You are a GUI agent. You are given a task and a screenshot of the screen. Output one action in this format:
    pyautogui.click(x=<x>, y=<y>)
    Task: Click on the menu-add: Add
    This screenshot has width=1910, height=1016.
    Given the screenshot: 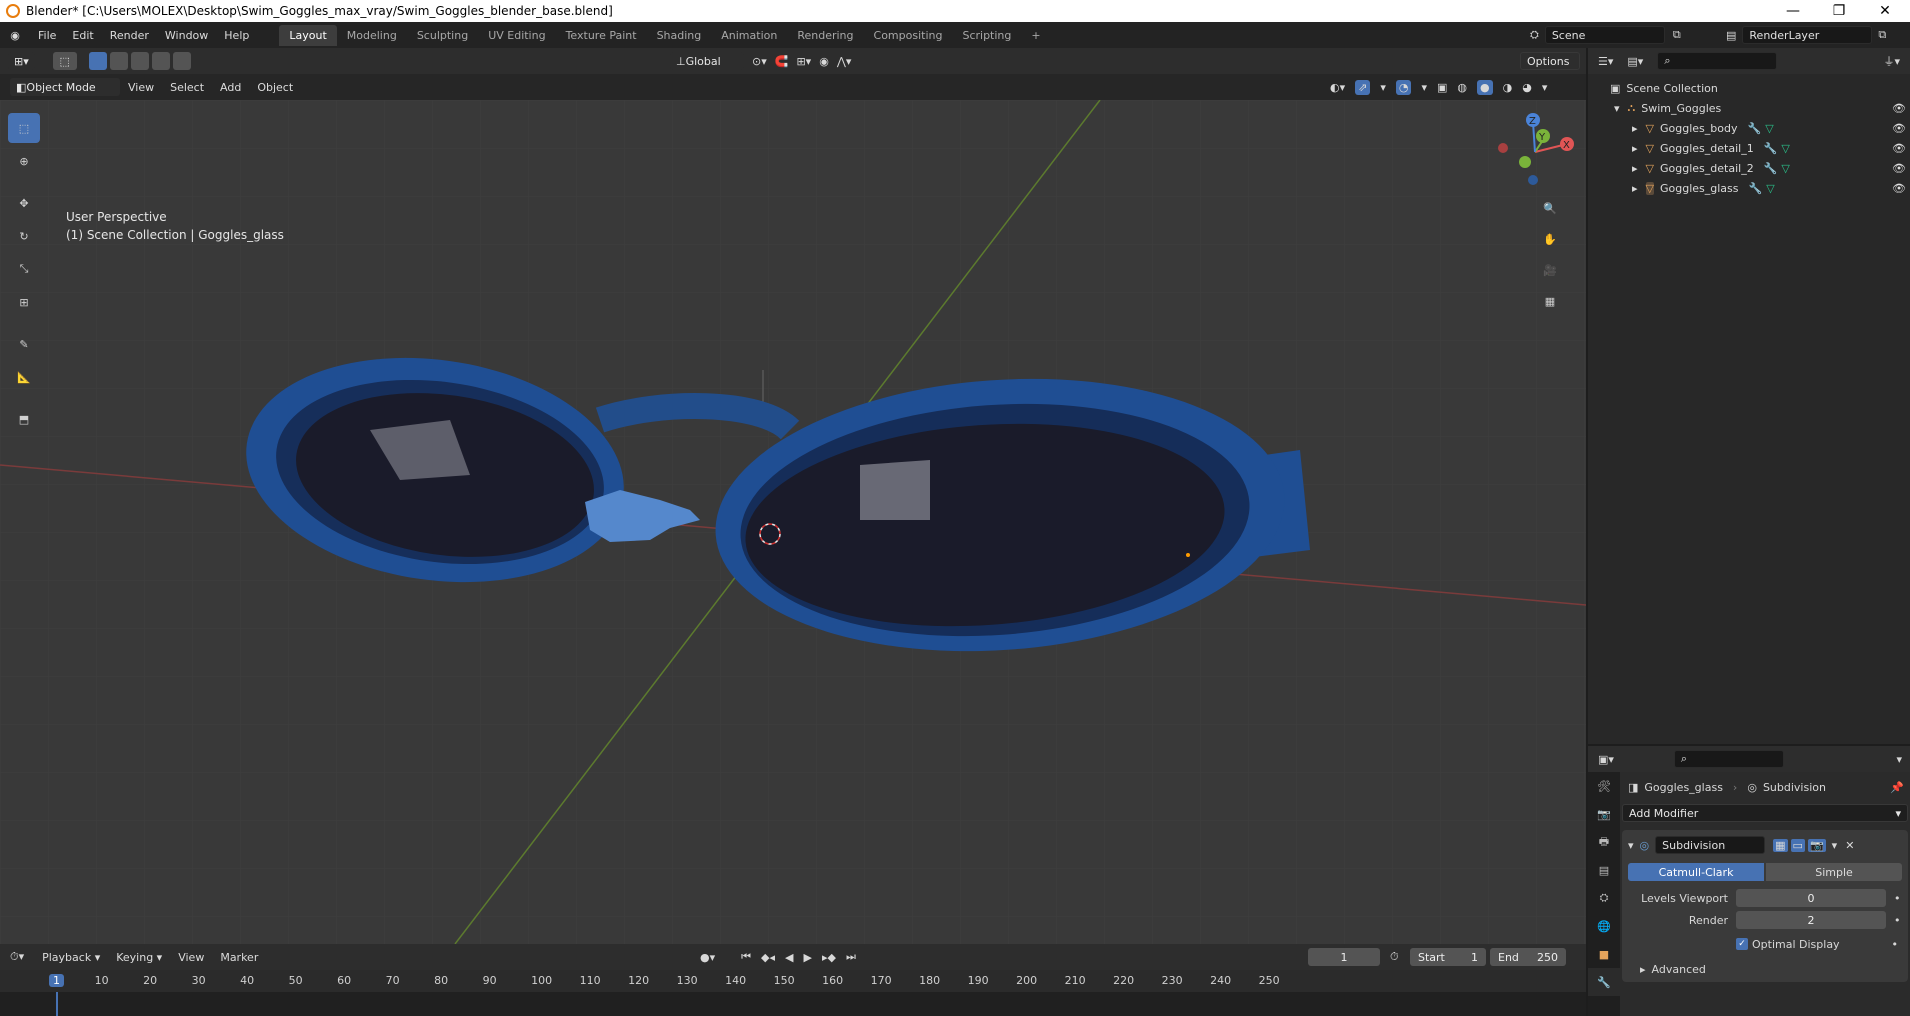 What is the action you would take?
    pyautogui.click(x=230, y=87)
    